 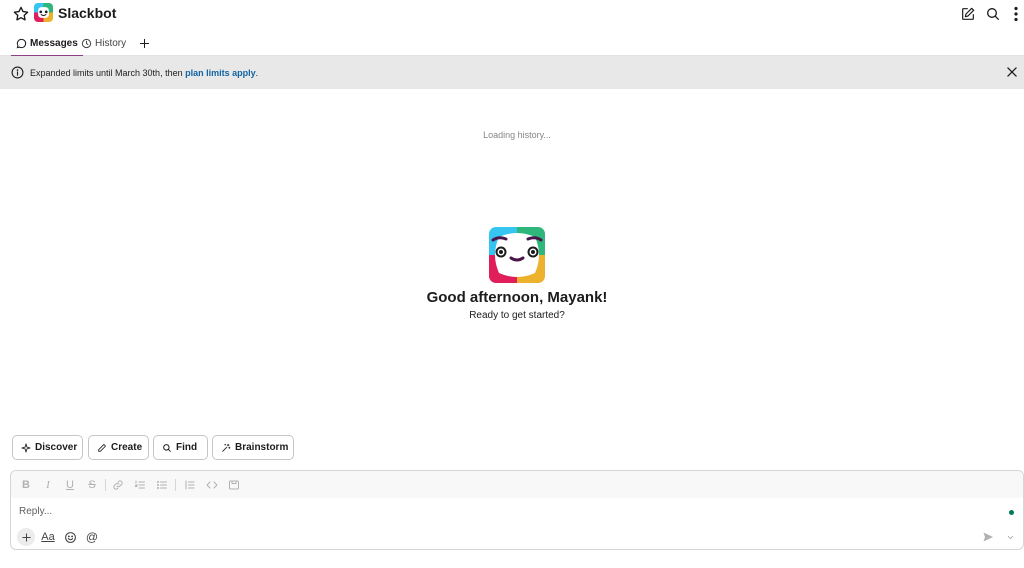 I want to click on discover-button: Discover, so click(x=47, y=447).